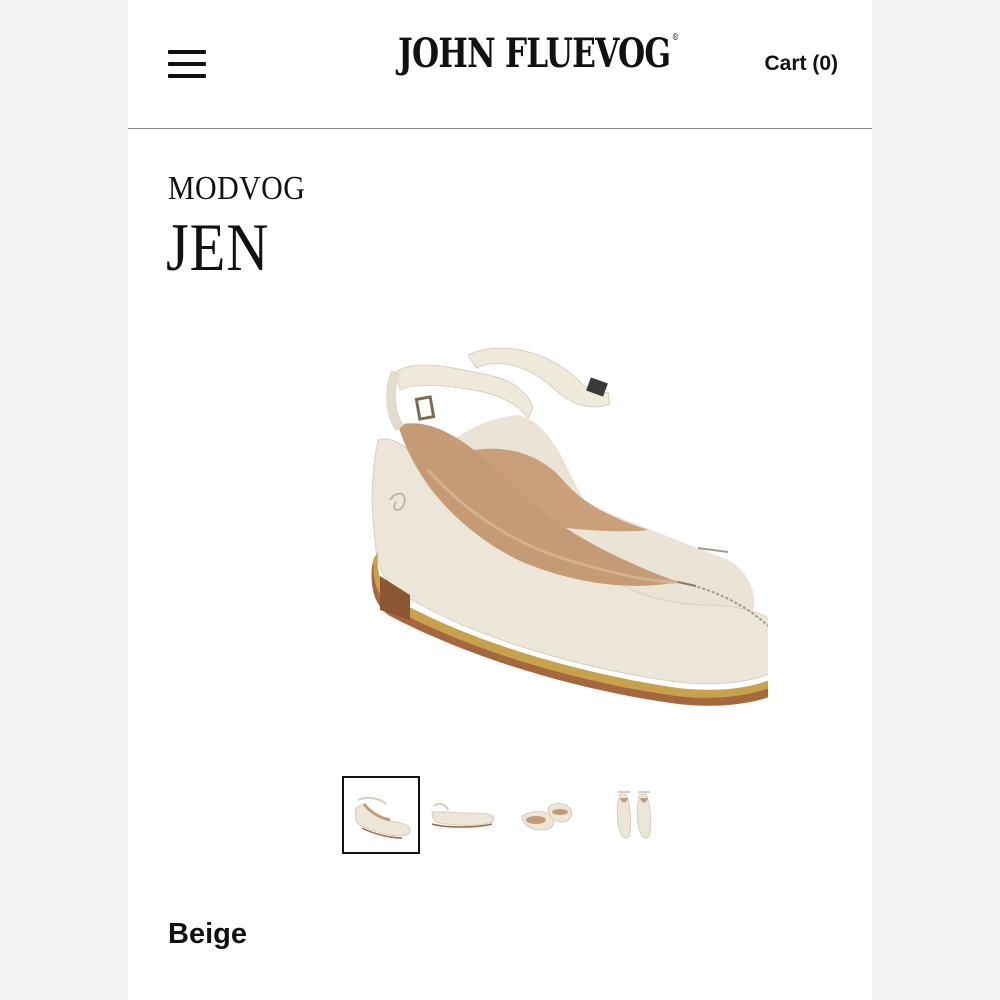  What do you see at coordinates (538, 53) in the screenshot?
I see `site-logo: JOHN FLUEVOG ®` at bounding box center [538, 53].